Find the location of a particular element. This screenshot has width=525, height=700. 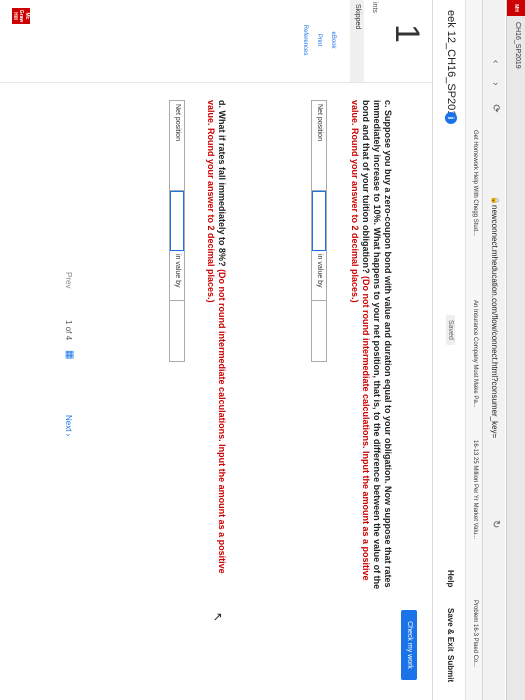

page-total: 4 is located at coordinates (68, 338).